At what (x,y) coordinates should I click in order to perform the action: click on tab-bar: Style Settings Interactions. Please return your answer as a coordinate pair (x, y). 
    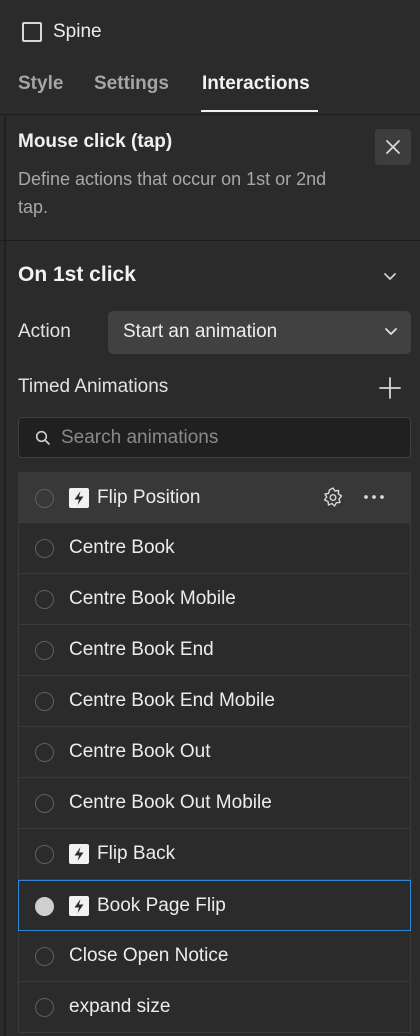
    Looking at the image, I should click on (210, 88).